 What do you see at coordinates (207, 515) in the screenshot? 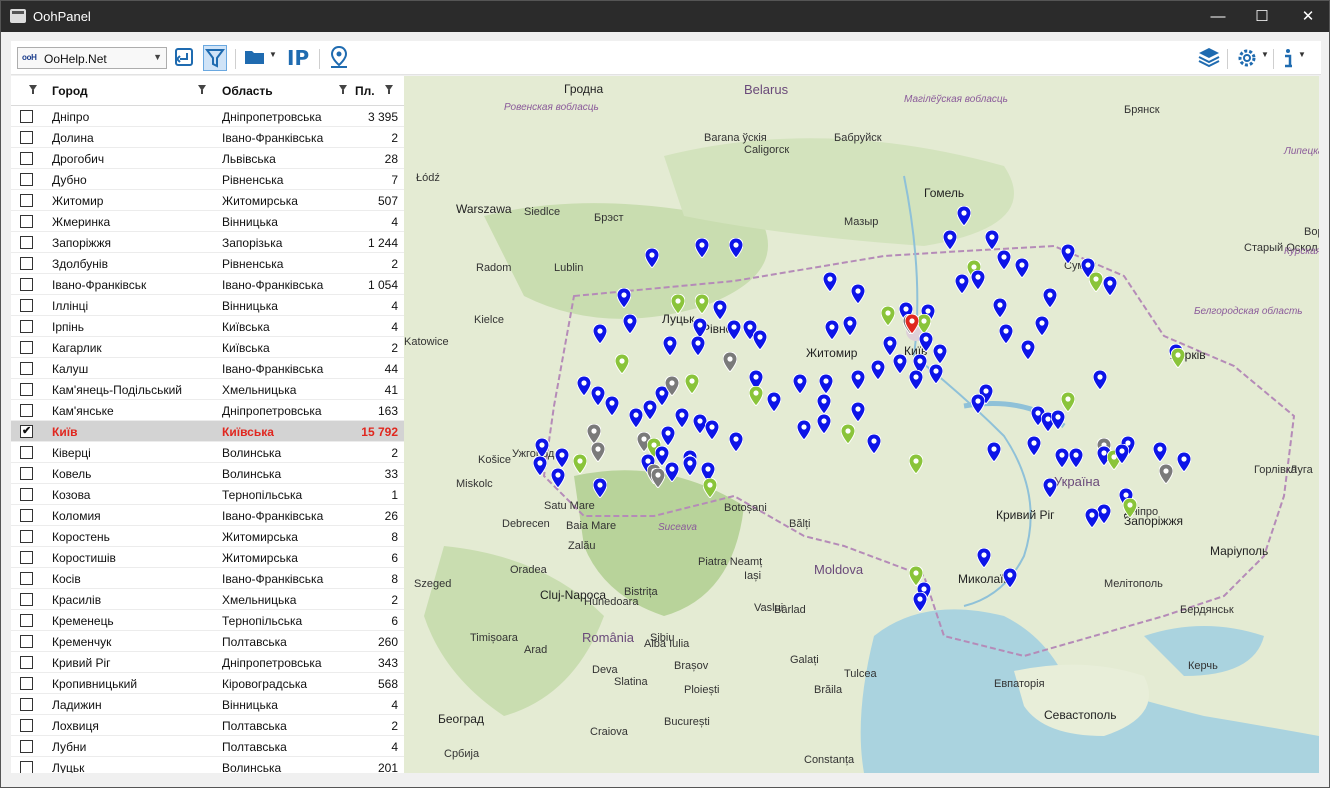
I see `table-row: Коломия Івано-Франківська 26` at bounding box center [207, 515].